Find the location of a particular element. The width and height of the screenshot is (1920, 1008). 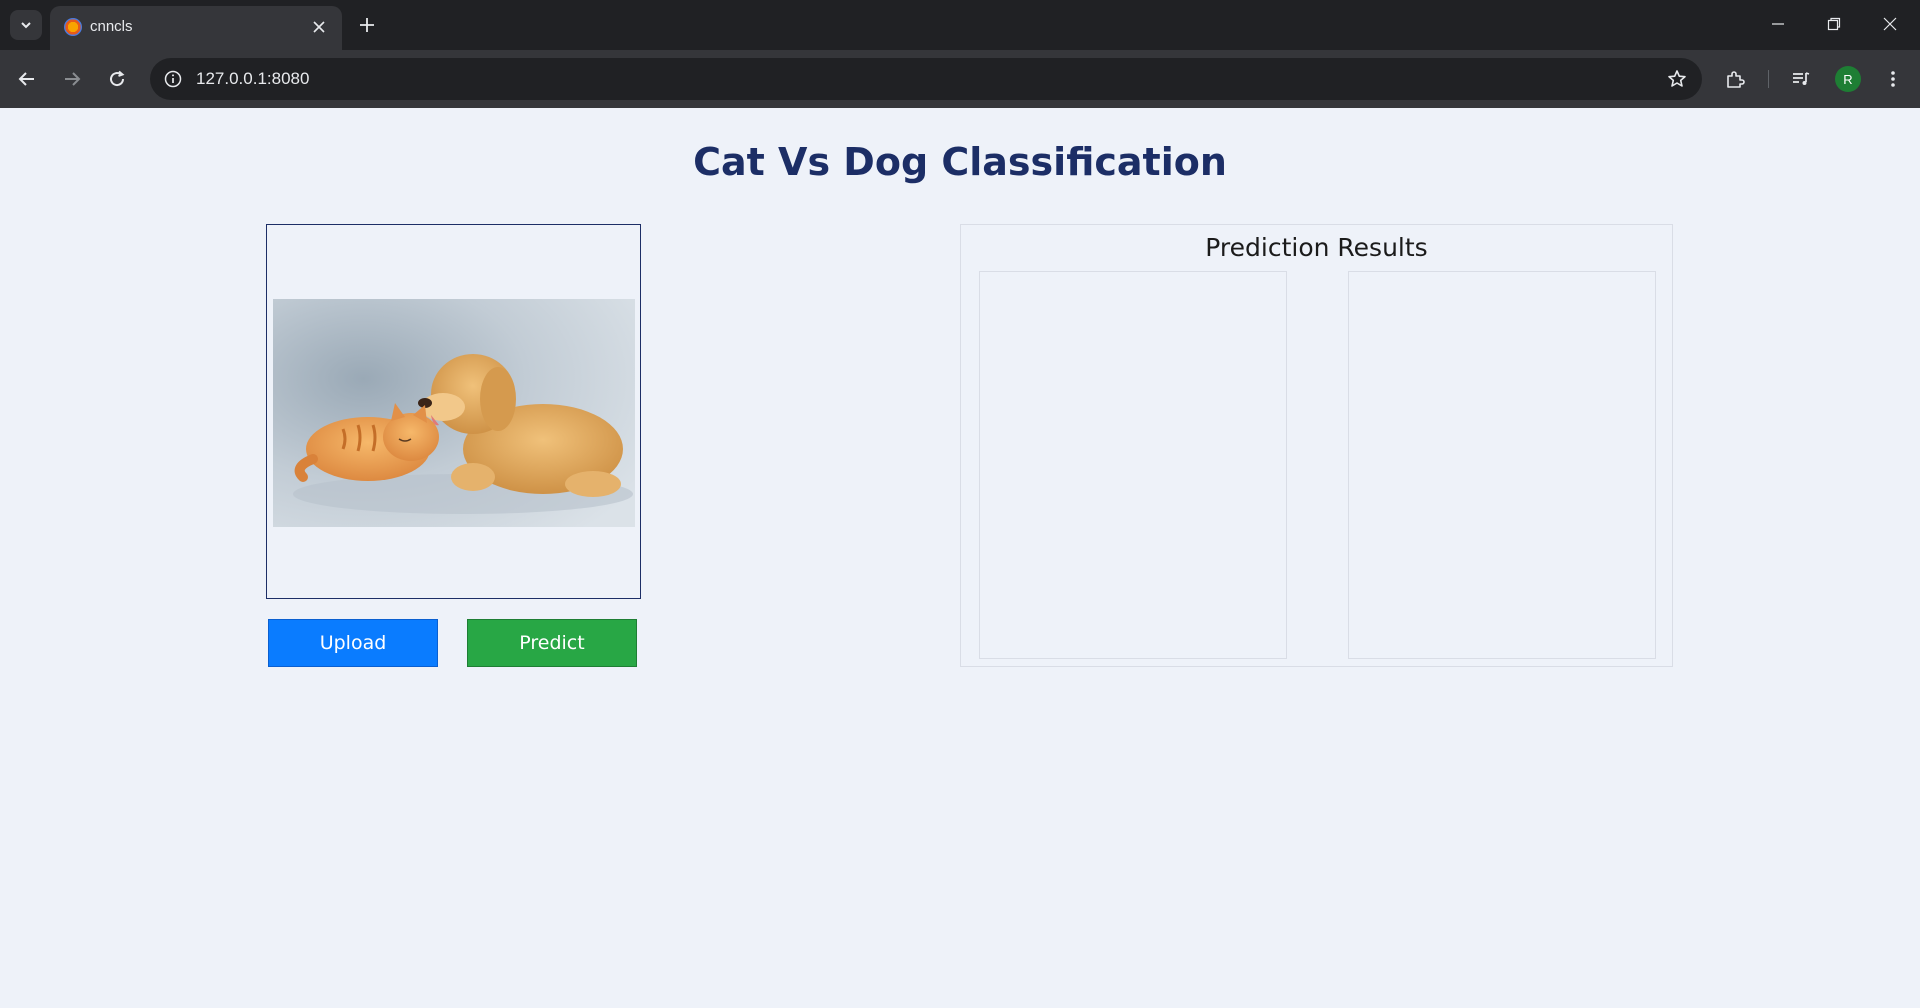

reload-button is located at coordinates (117, 79).